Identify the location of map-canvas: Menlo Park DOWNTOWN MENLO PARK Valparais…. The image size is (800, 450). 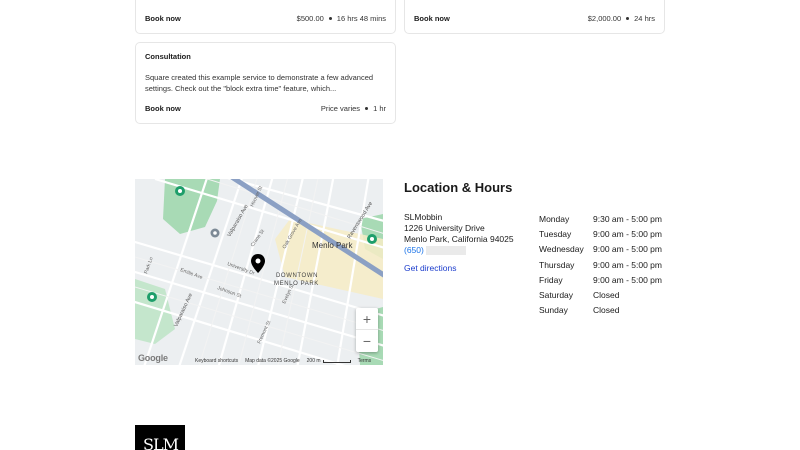
(259, 272).